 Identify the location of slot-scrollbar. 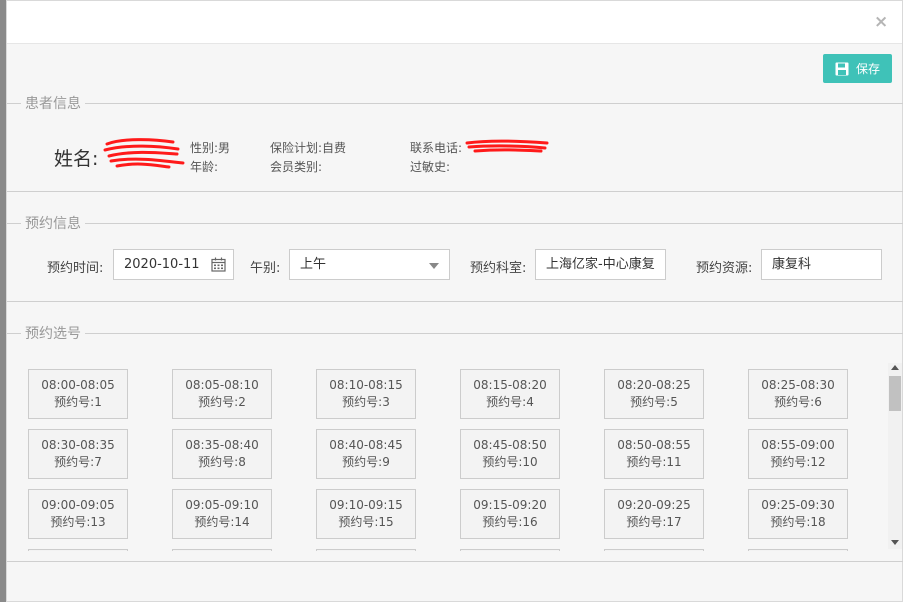
(895, 456).